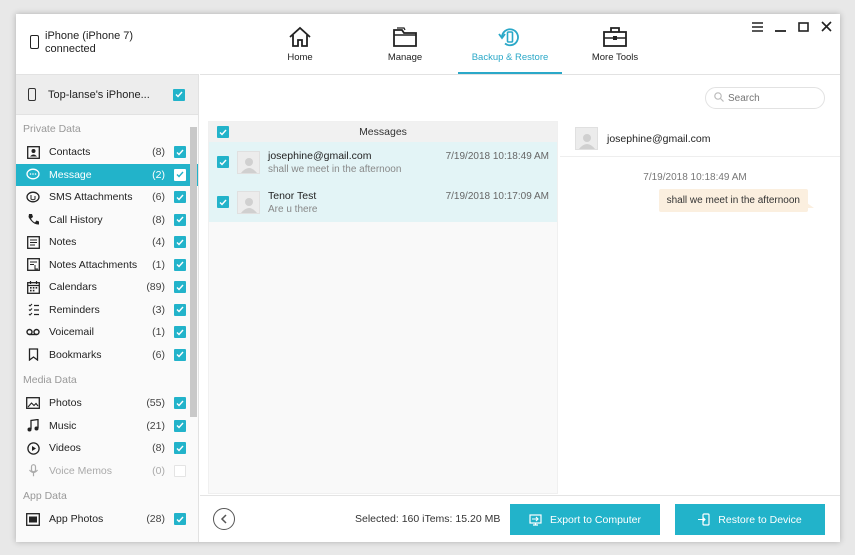  I want to click on message-list-header: Messages, so click(383, 132).